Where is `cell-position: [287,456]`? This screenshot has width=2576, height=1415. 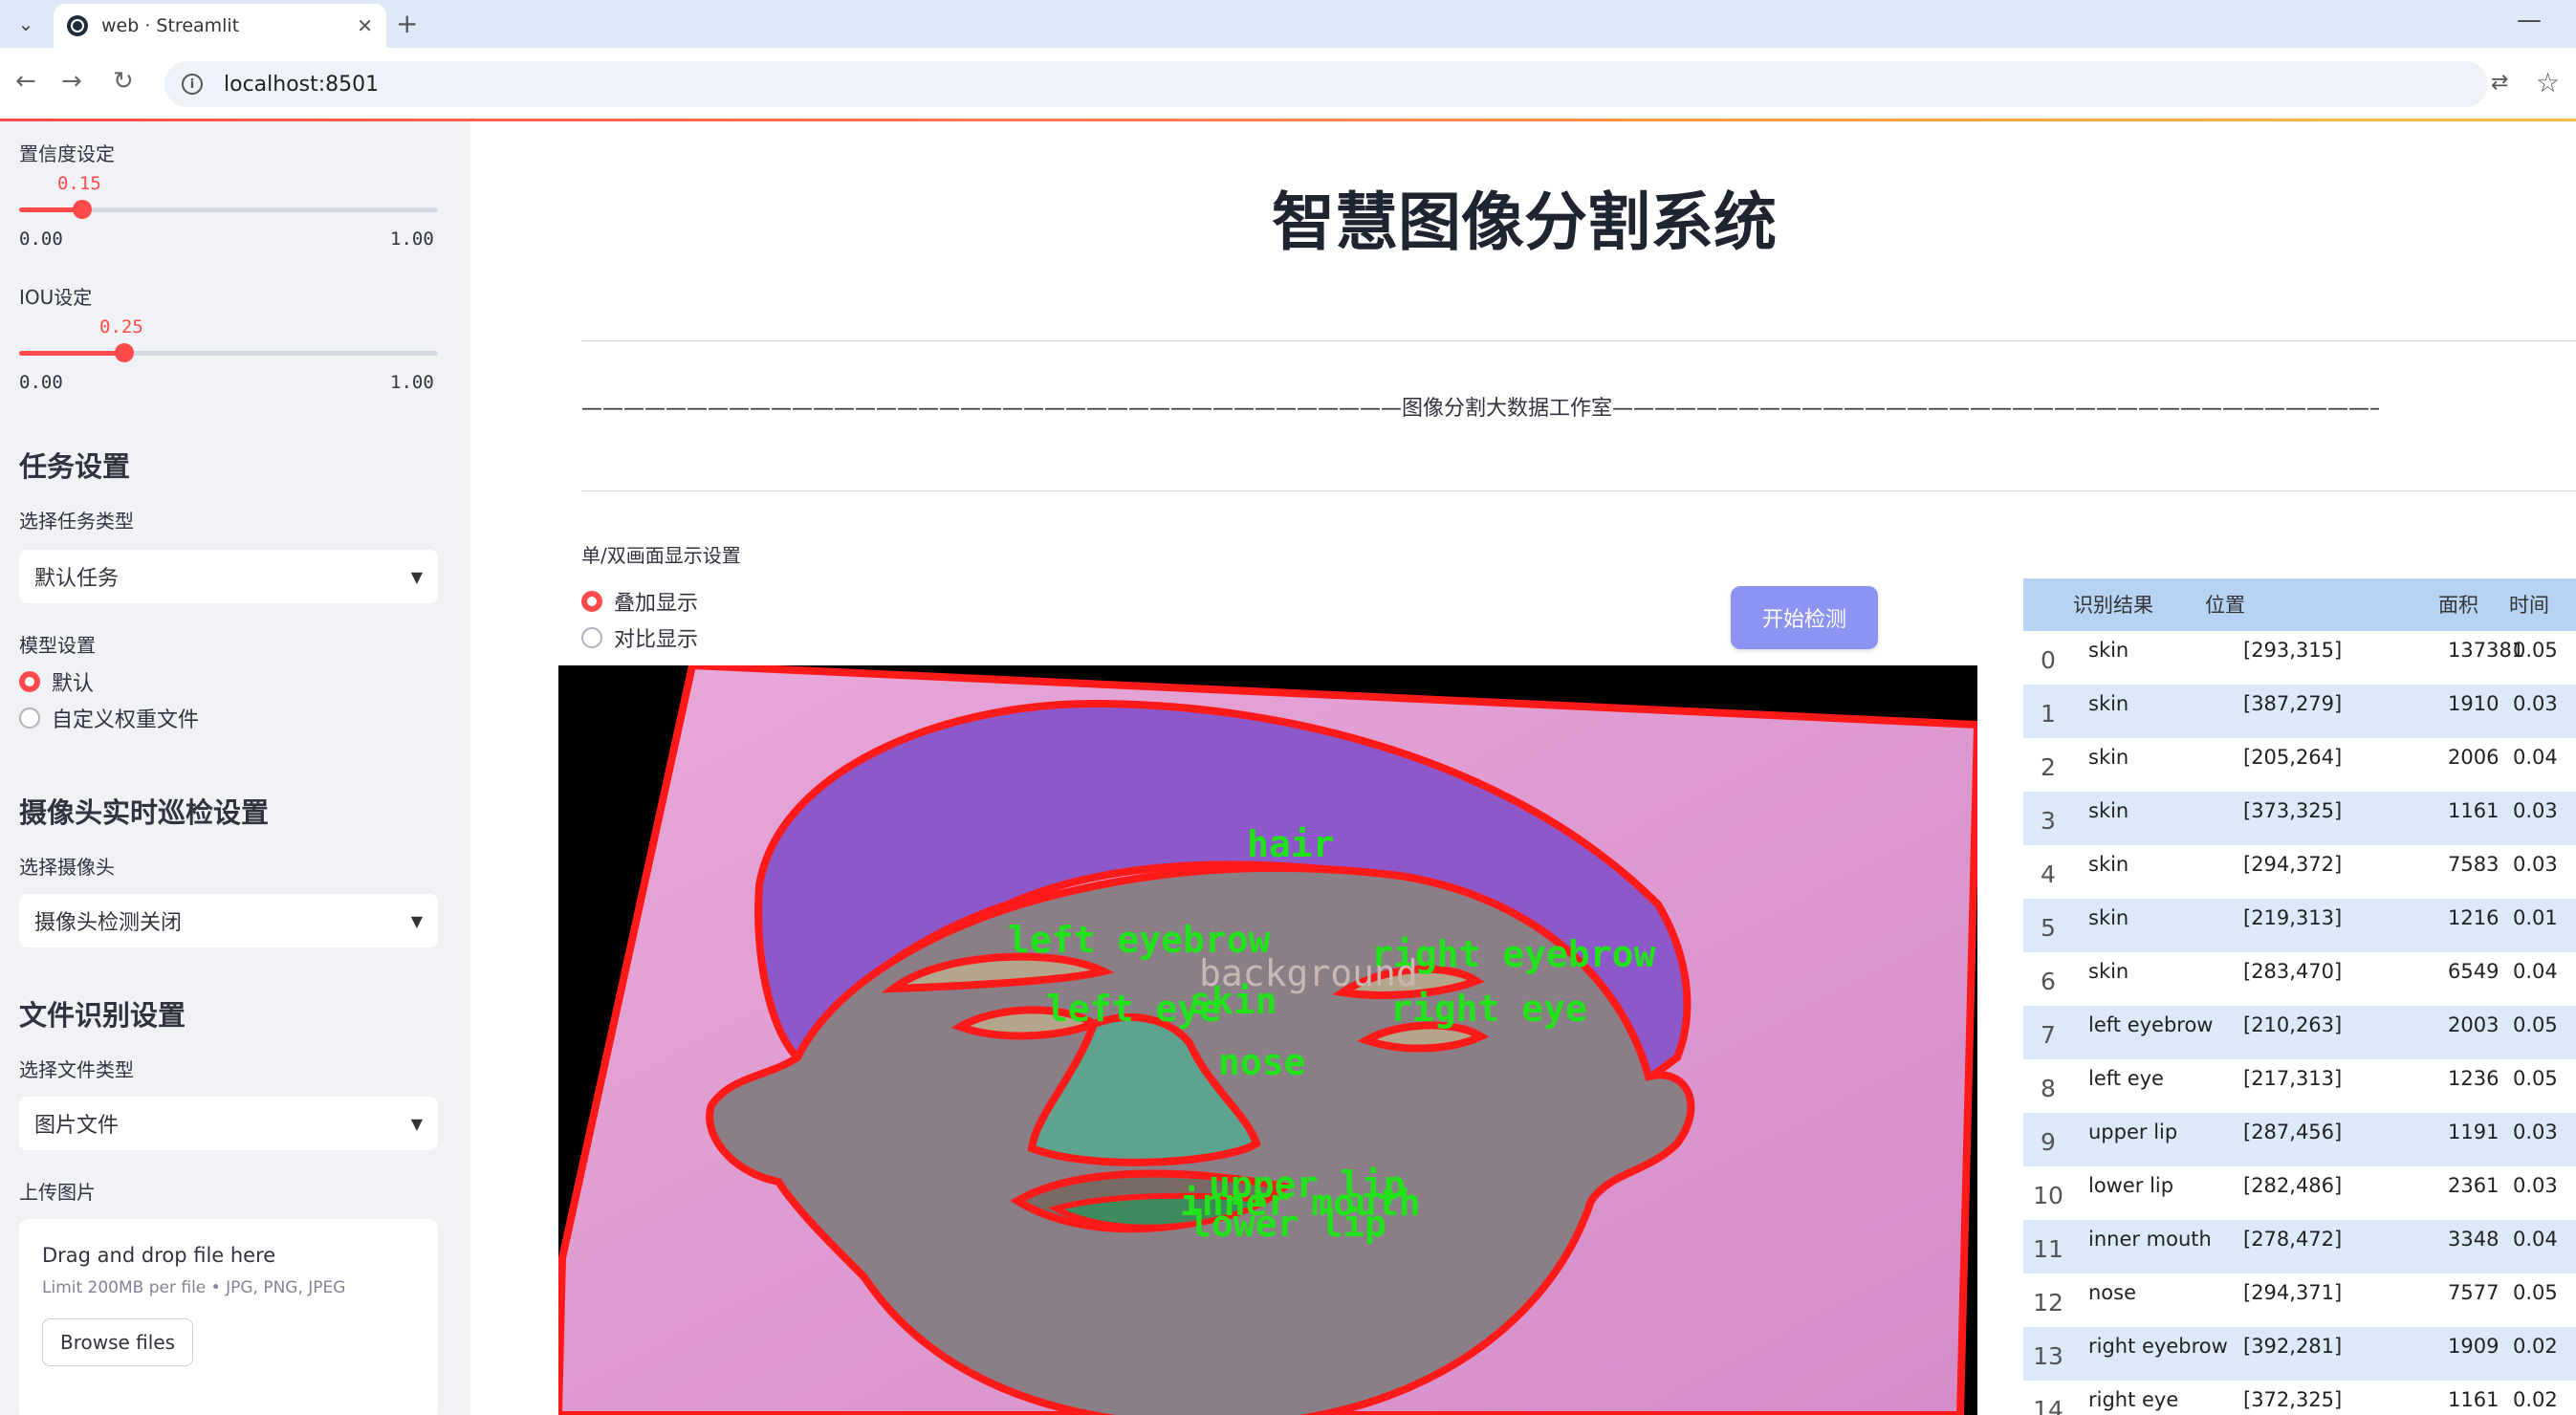
cell-position: [287,456] is located at coordinates (2293, 1132).